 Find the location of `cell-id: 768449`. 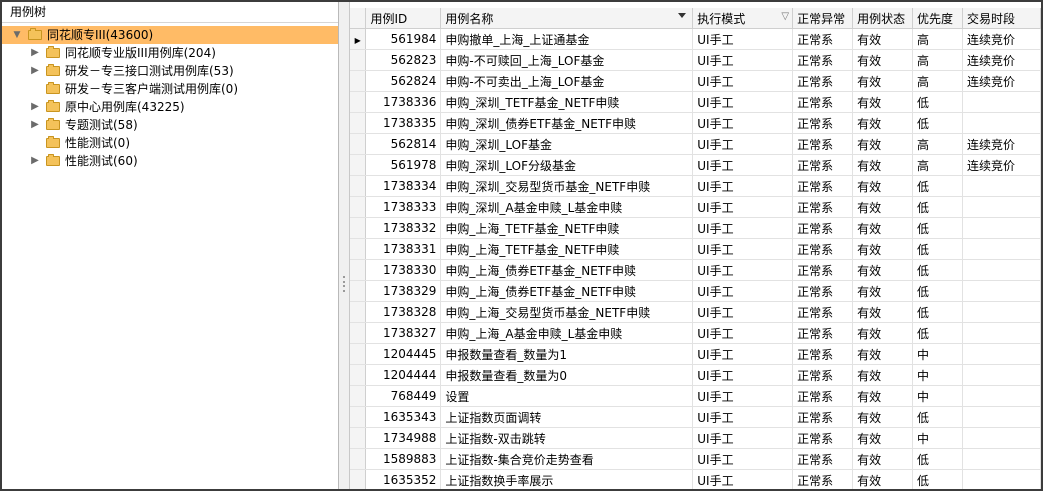

cell-id: 768449 is located at coordinates (403, 396).